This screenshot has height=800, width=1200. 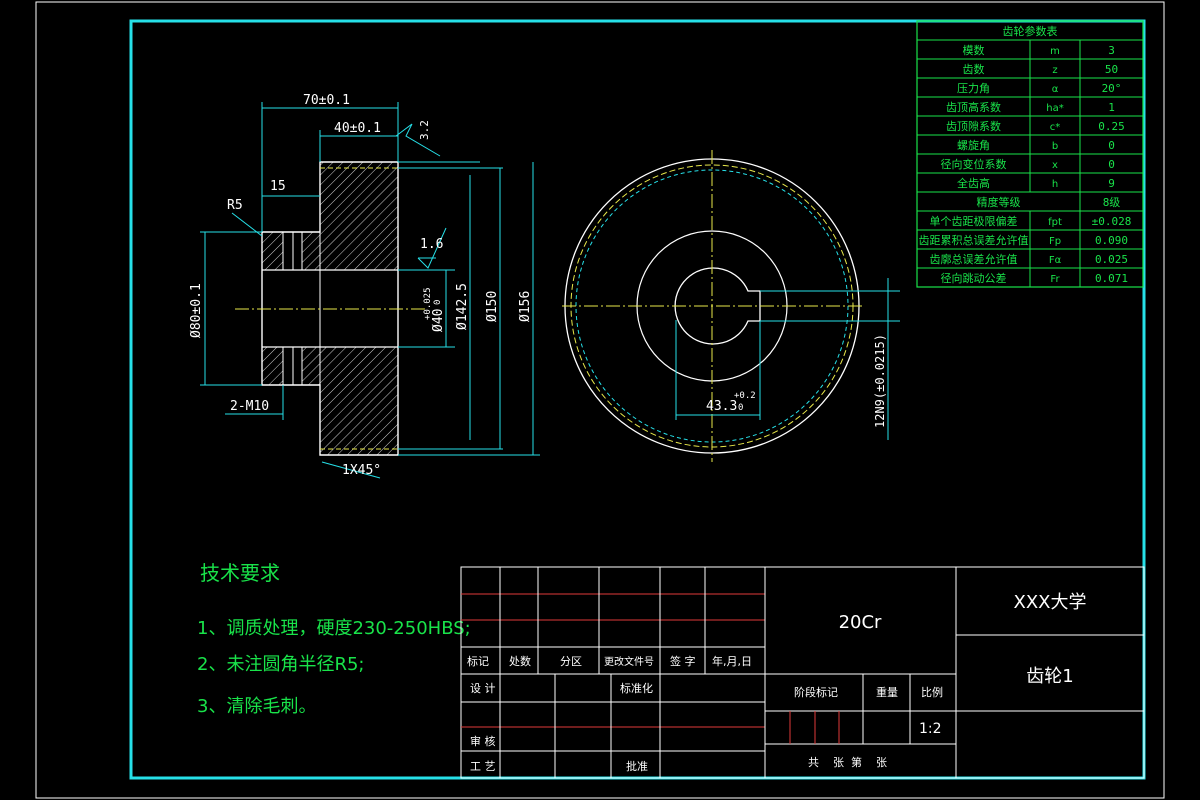 I want to click on param-name: 齿顶高系数, so click(x=973, y=107).